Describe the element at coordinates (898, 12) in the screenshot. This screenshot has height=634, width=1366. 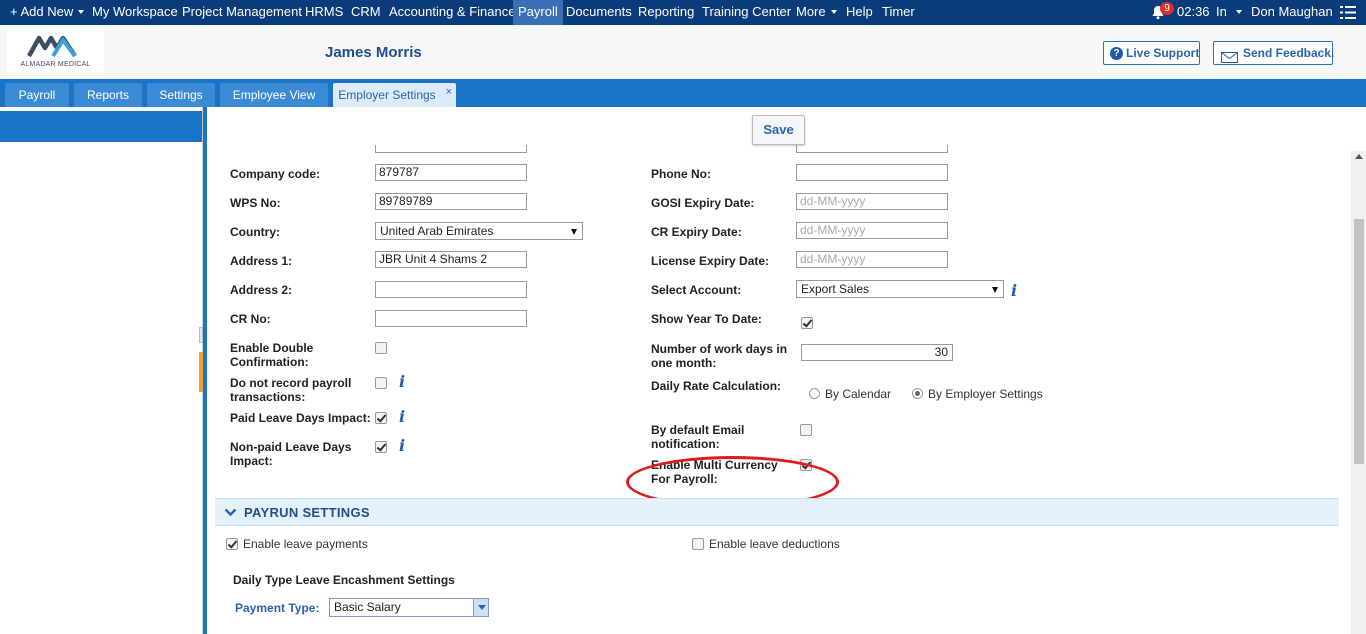
I see `nav-timer: Timer` at that location.